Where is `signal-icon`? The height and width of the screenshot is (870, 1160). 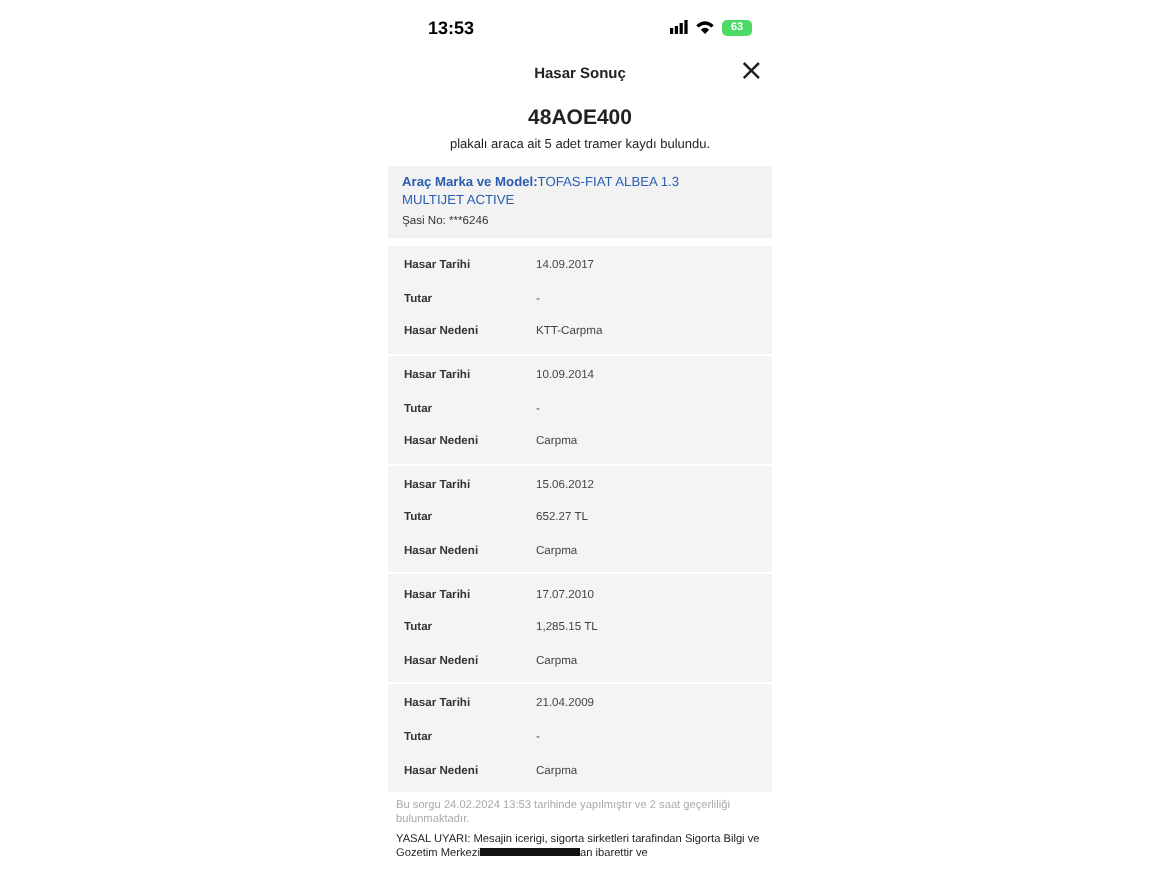
signal-icon is located at coordinates (679, 27).